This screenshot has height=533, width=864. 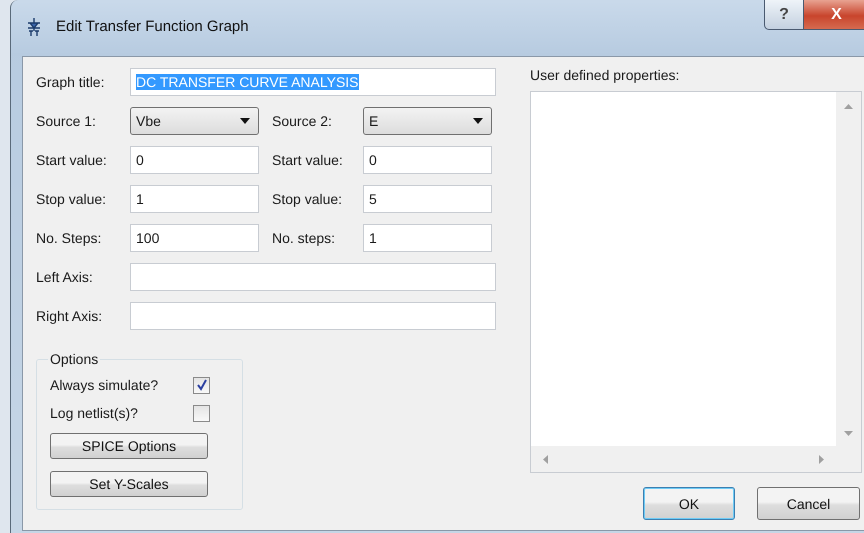 I want to click on field-label: Source 1:, so click(x=66, y=121).